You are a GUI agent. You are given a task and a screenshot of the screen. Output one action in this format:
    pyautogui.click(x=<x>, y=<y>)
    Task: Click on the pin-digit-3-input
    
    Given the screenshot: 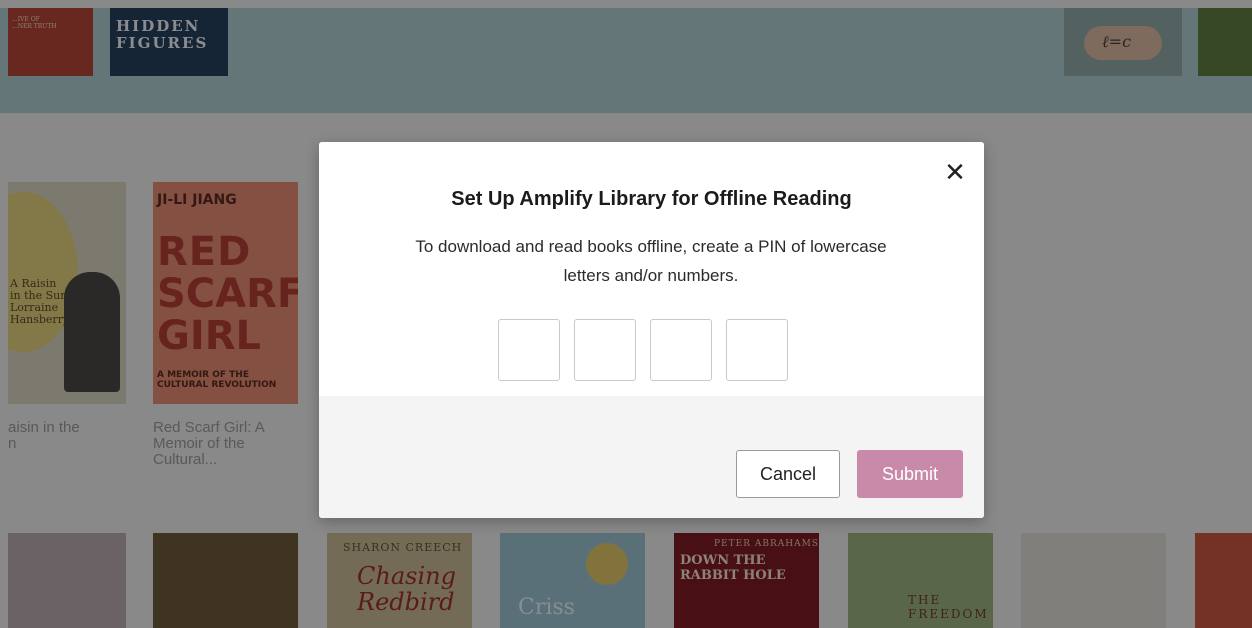 What is the action you would take?
    pyautogui.click(x=681, y=350)
    